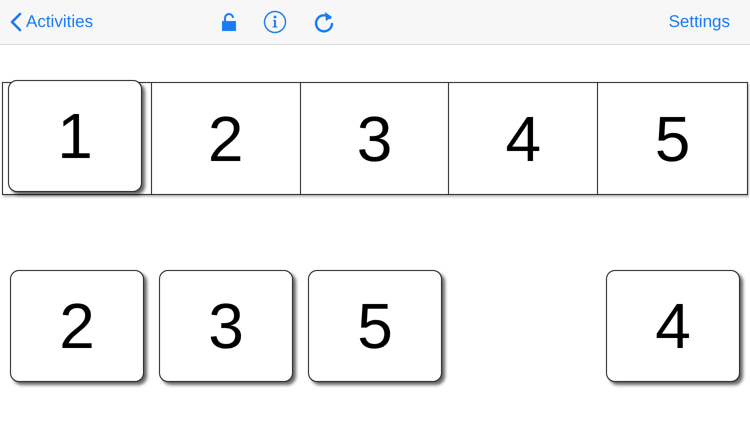 The height and width of the screenshot is (422, 750). I want to click on strip-slot: 2, so click(226, 138).